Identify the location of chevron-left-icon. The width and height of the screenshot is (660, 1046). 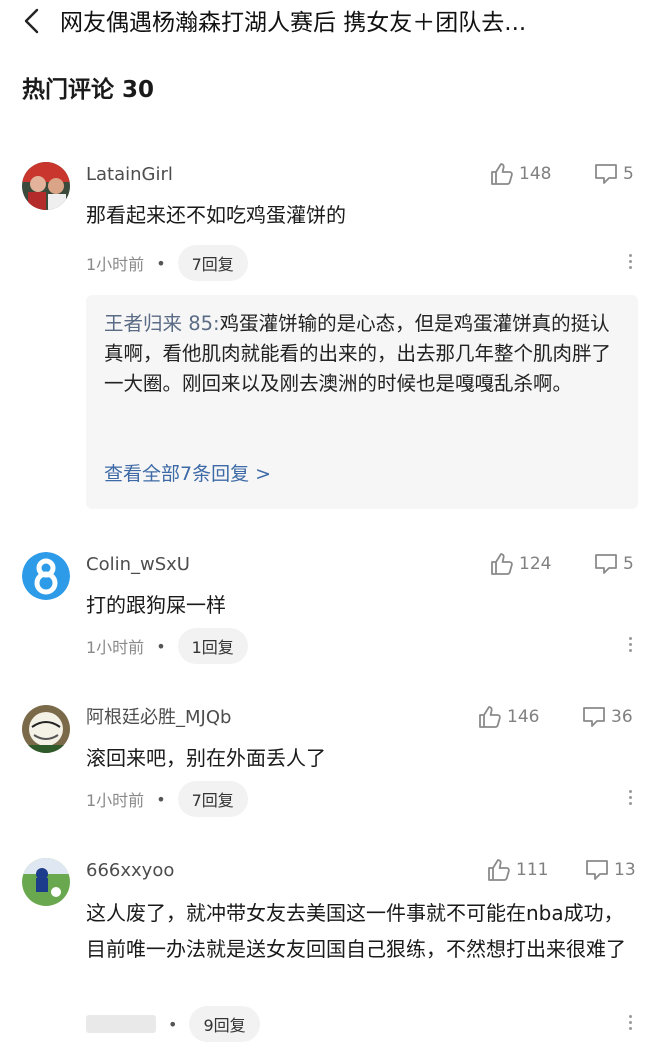
(31, 21).